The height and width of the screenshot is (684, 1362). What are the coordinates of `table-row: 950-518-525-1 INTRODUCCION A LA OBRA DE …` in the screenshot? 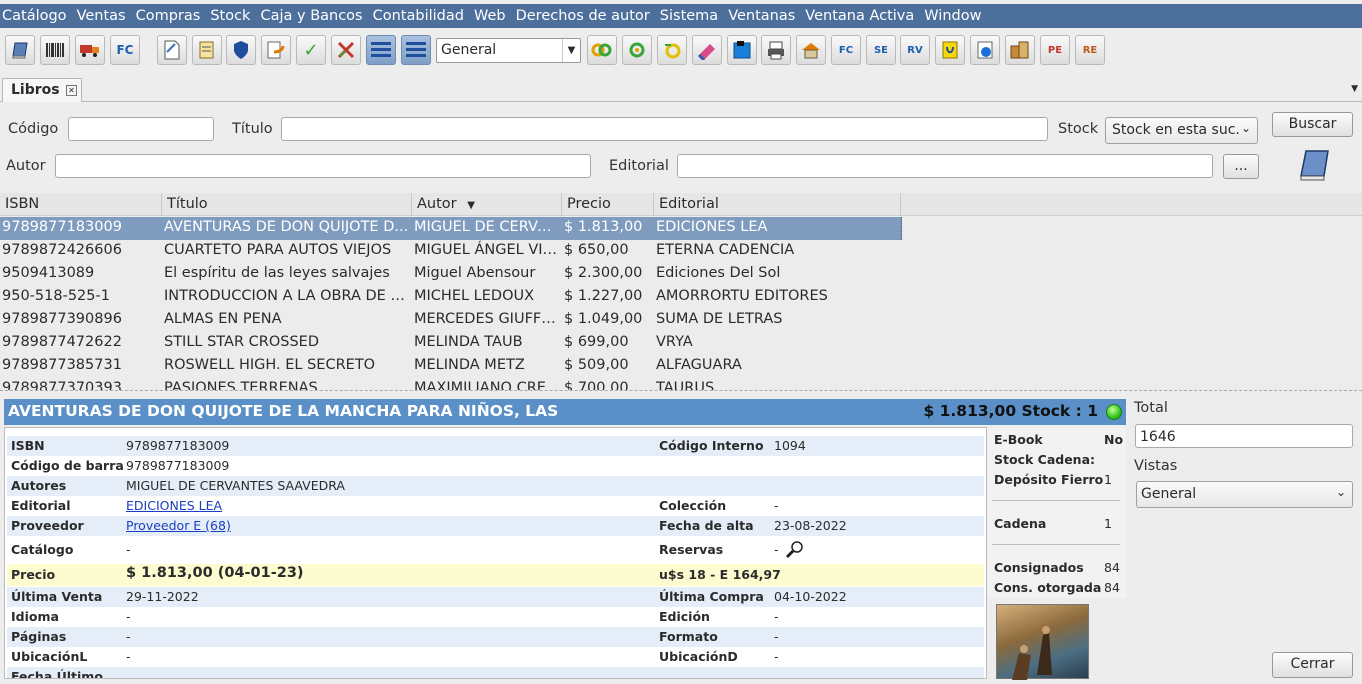 It's located at (681, 297).